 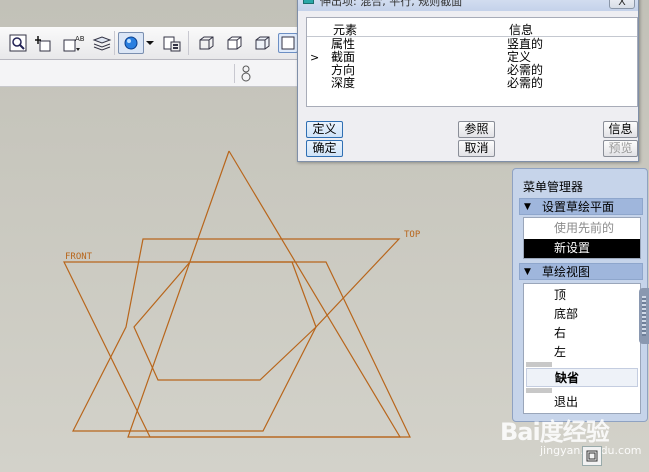 I want to click on cancel-button: 取消, so click(x=476, y=148).